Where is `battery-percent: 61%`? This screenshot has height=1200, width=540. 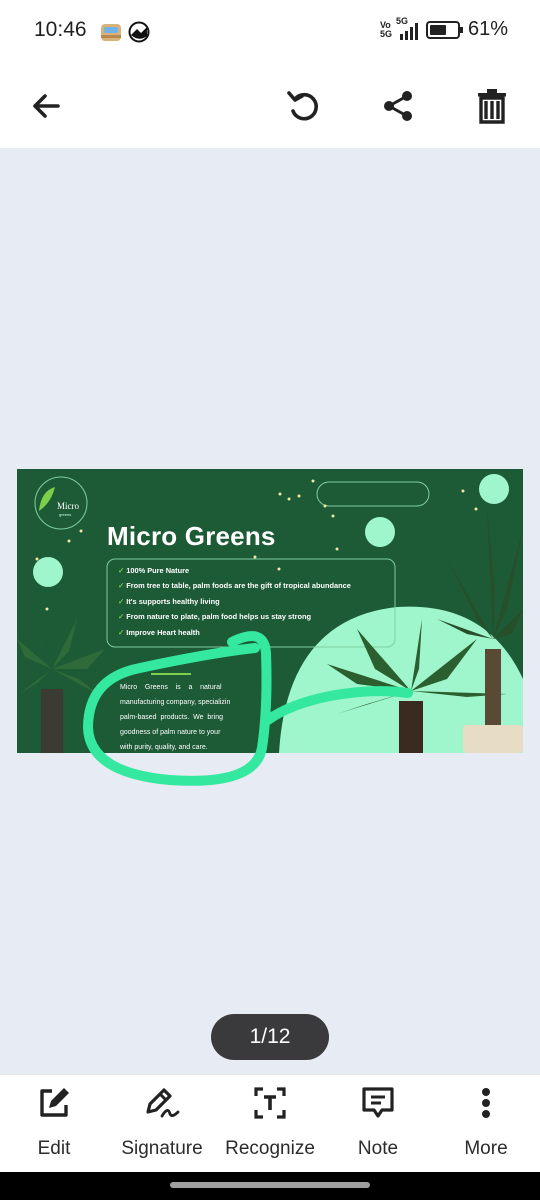 battery-percent: 61% is located at coordinates (487, 29).